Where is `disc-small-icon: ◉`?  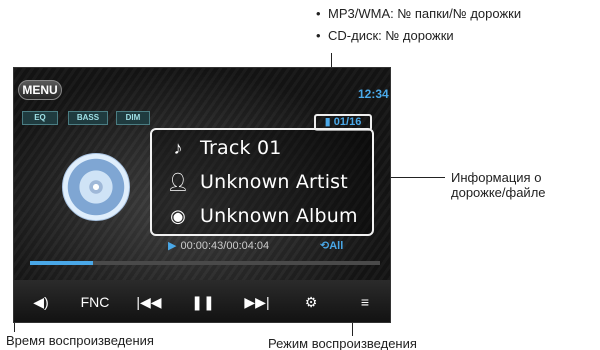 disc-small-icon: ◉ is located at coordinates (178, 215).